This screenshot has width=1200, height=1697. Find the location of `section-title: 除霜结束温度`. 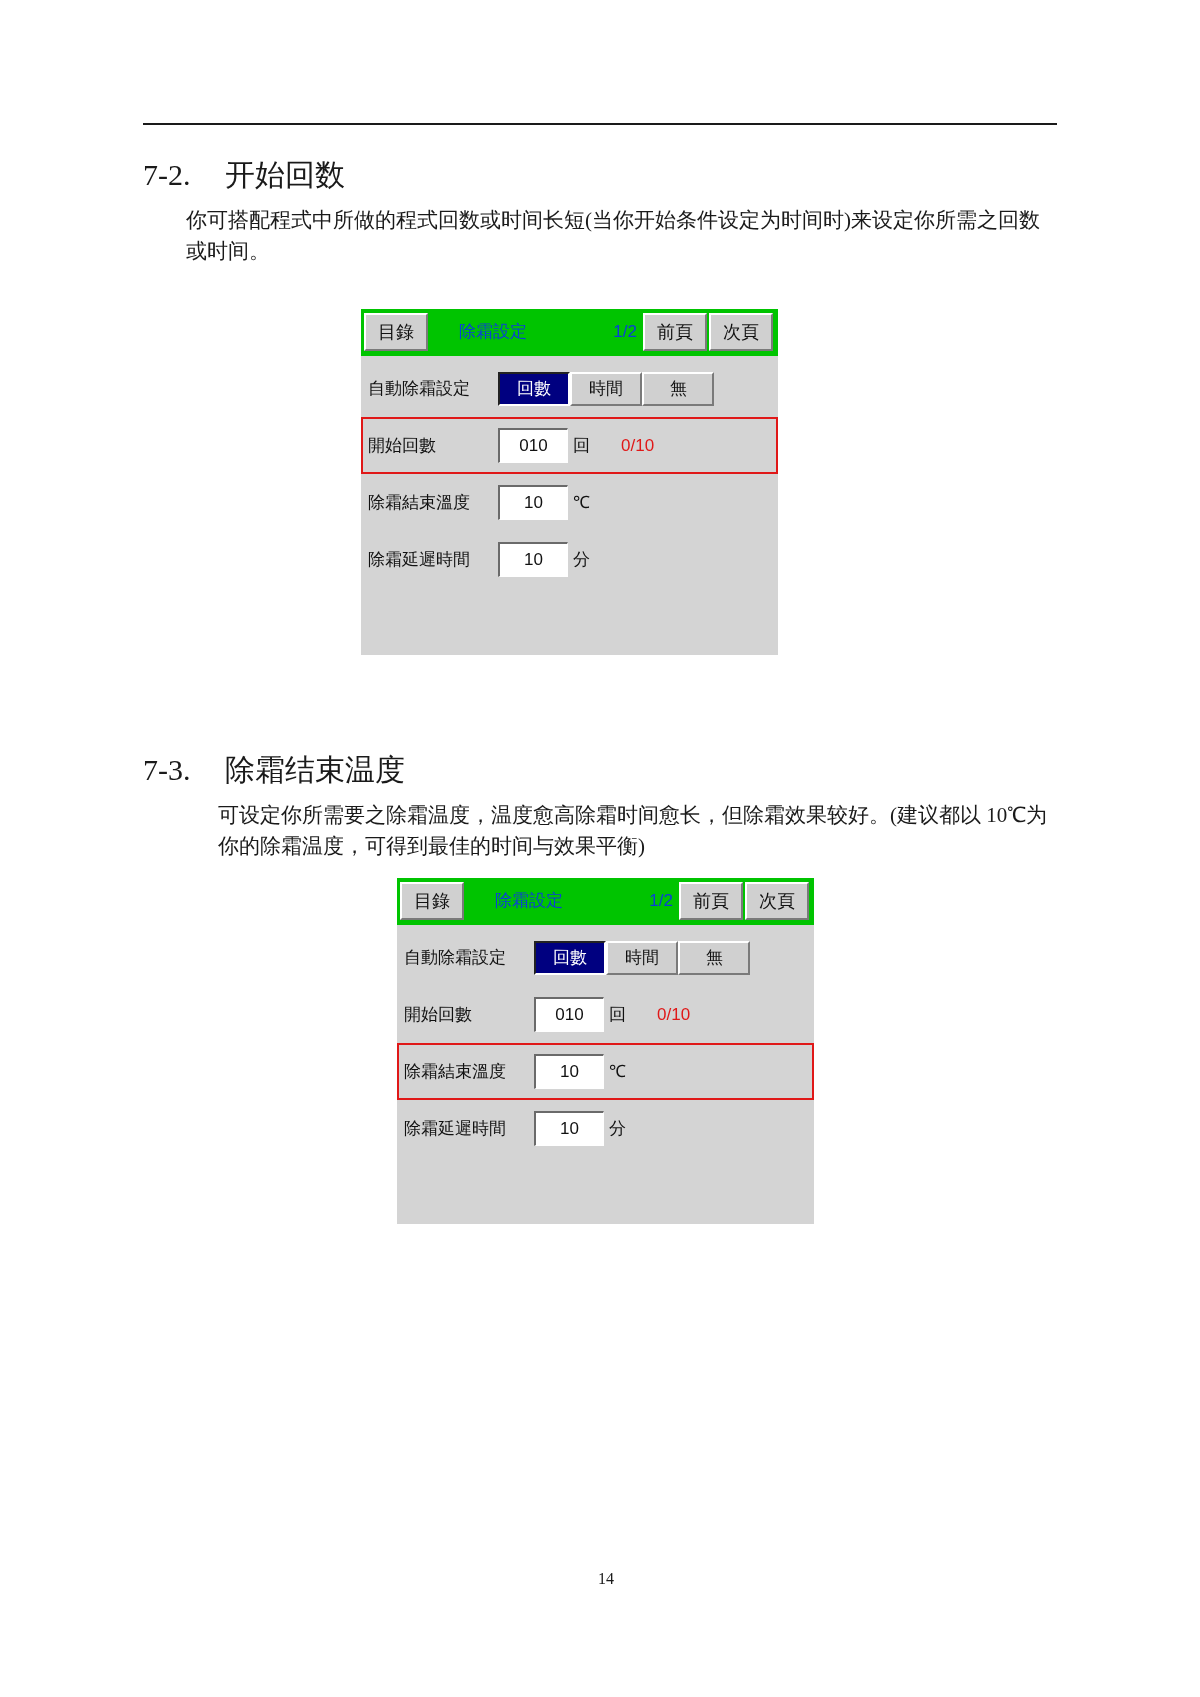

section-title: 除霜结束温度 is located at coordinates (315, 769).